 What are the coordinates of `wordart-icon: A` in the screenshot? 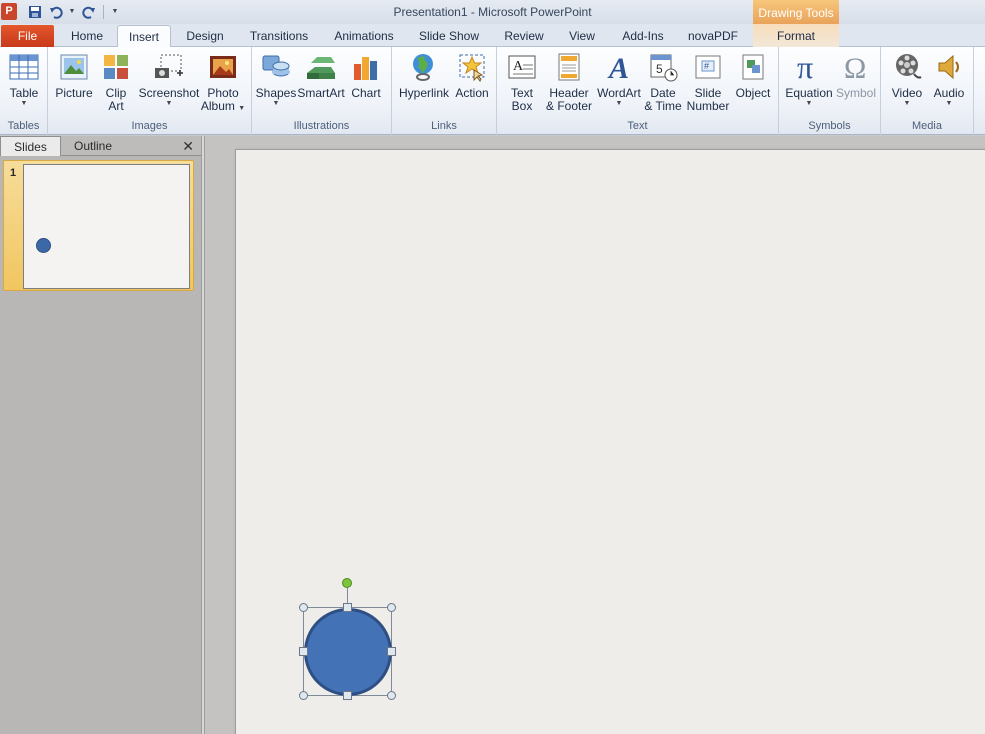 It's located at (619, 67).